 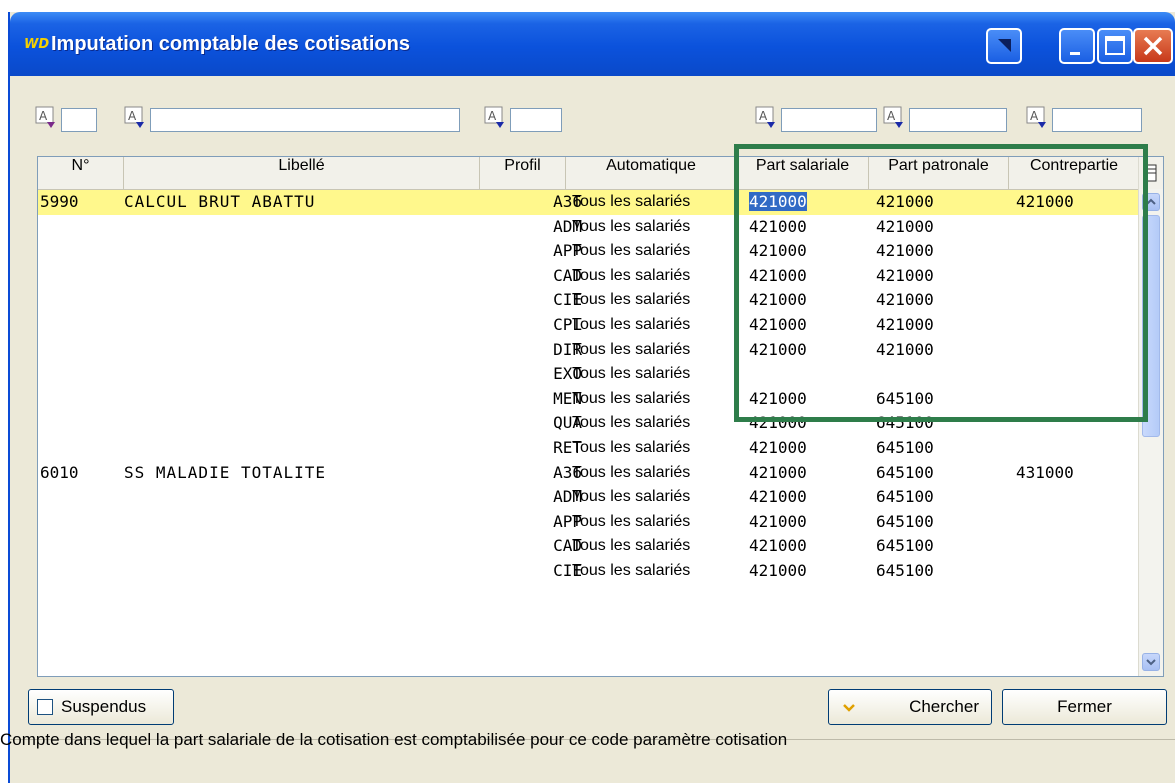 I want to click on cell-part-patronale, so click(x=941, y=374).